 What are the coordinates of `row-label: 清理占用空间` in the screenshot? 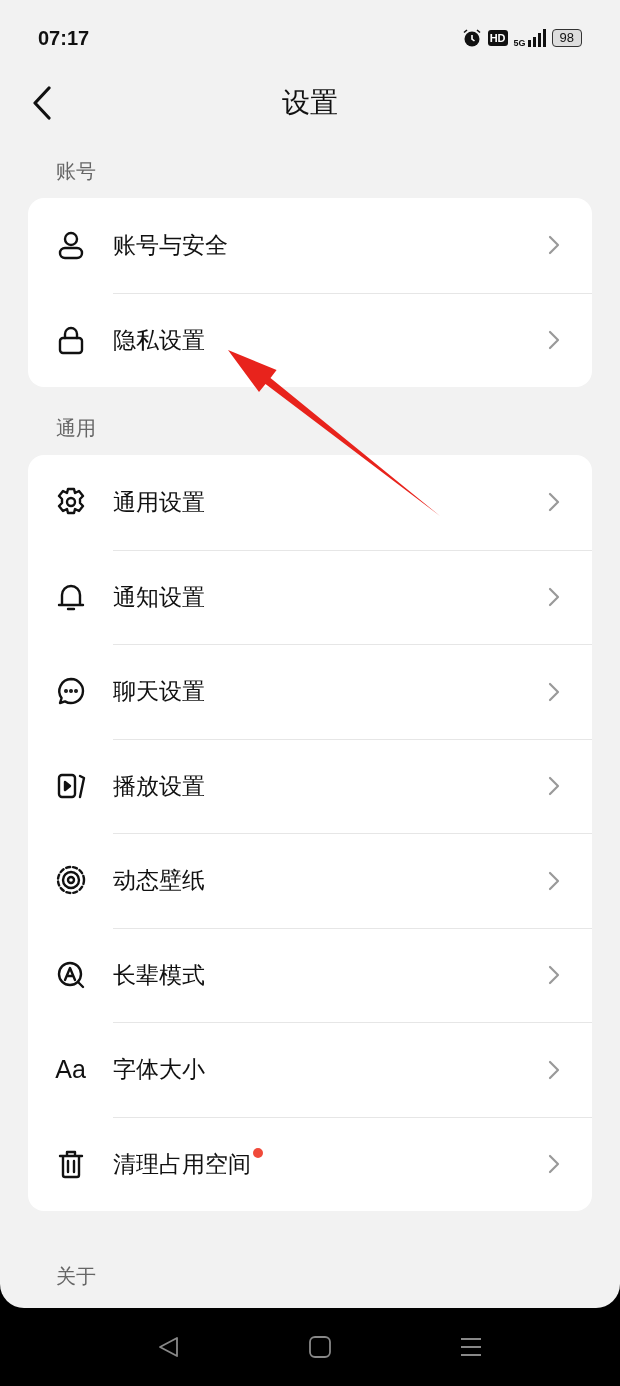 It's located at (182, 1164).